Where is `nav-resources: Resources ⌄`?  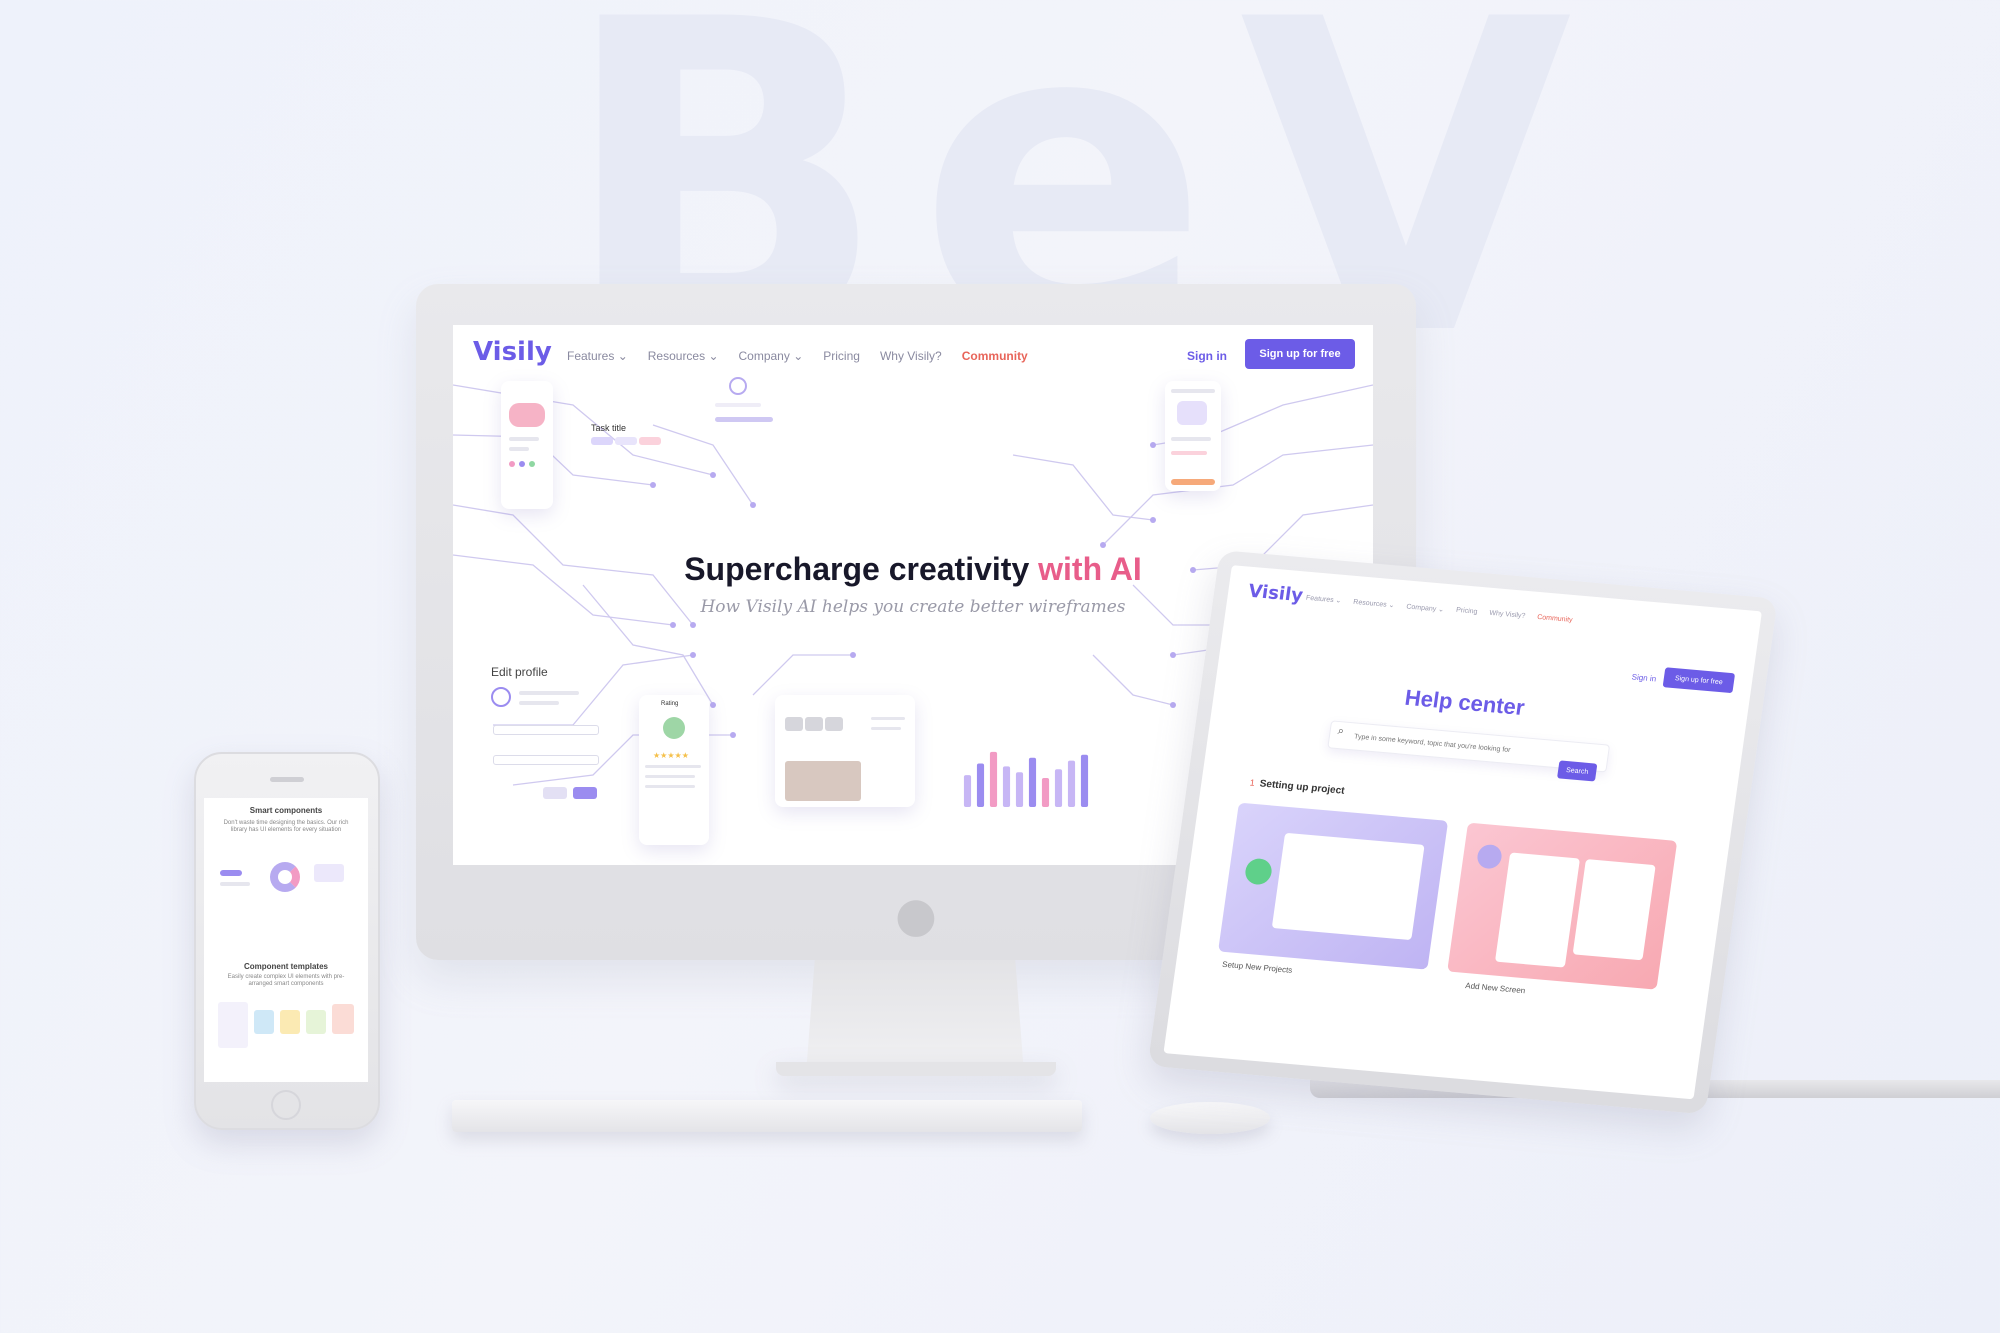
nav-resources: Resources ⌄ is located at coordinates (683, 356).